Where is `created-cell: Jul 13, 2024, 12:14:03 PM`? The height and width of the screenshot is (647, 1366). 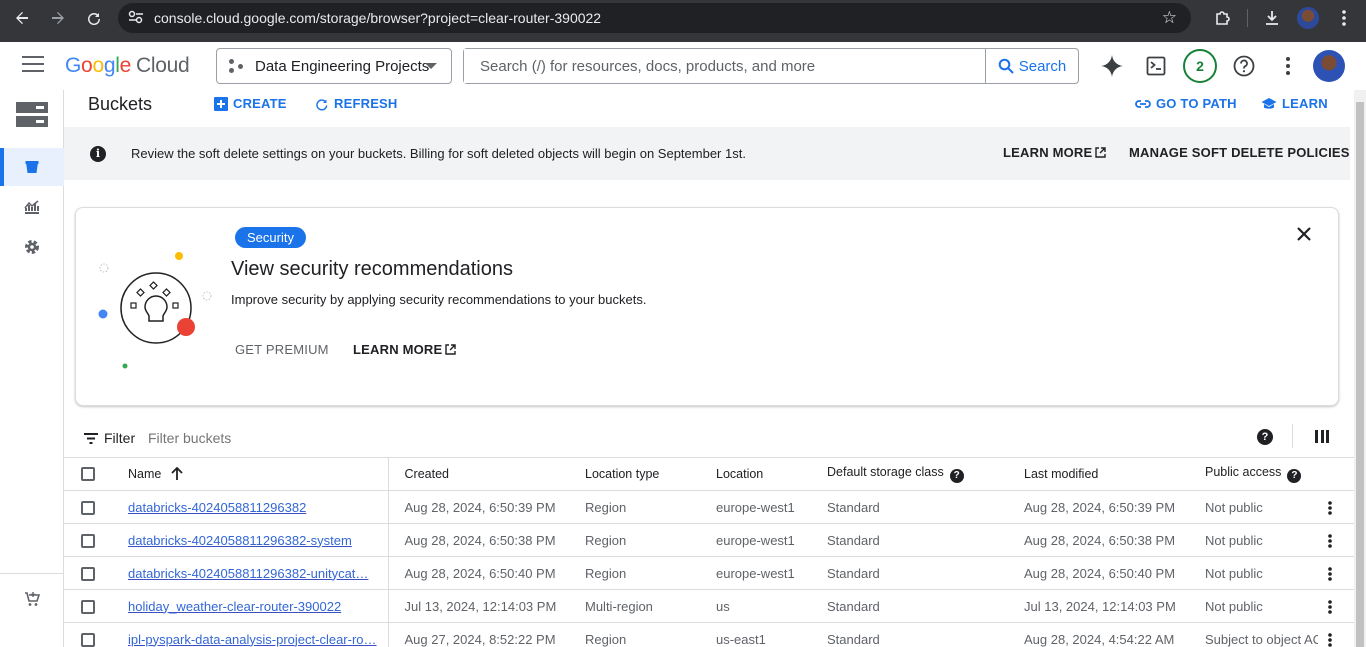 created-cell: Jul 13, 2024, 12:14:03 PM is located at coordinates (478, 606).